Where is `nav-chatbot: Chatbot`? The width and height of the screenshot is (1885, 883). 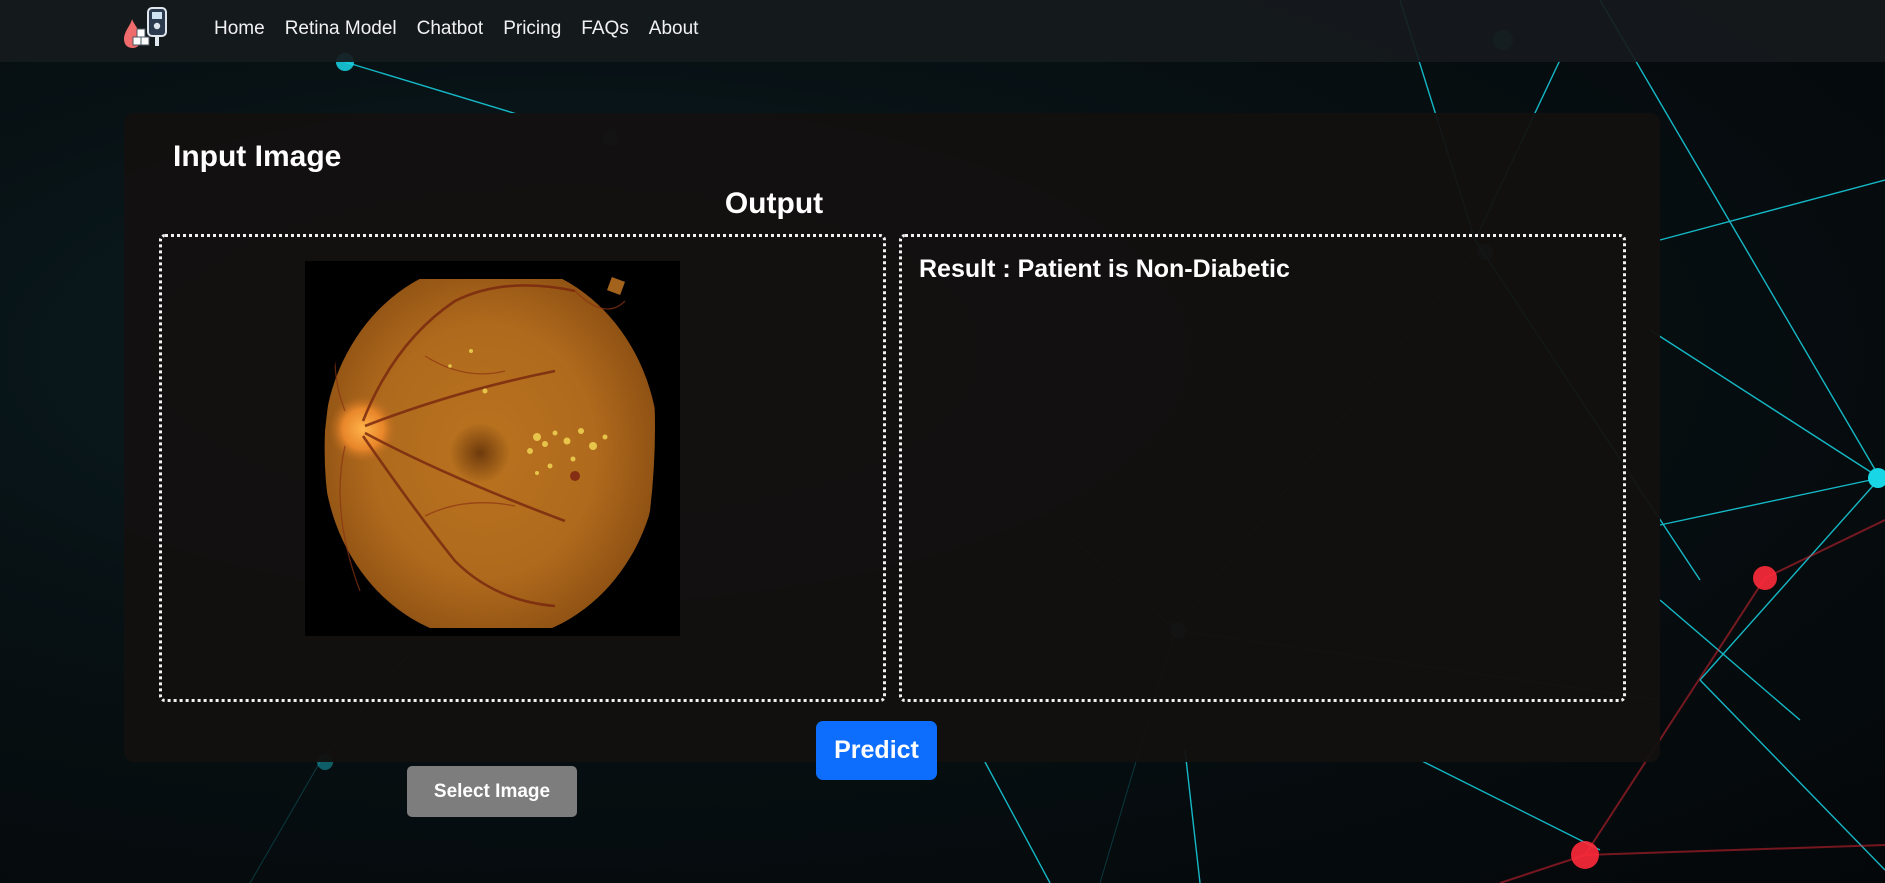
nav-chatbot: Chatbot is located at coordinates (450, 29).